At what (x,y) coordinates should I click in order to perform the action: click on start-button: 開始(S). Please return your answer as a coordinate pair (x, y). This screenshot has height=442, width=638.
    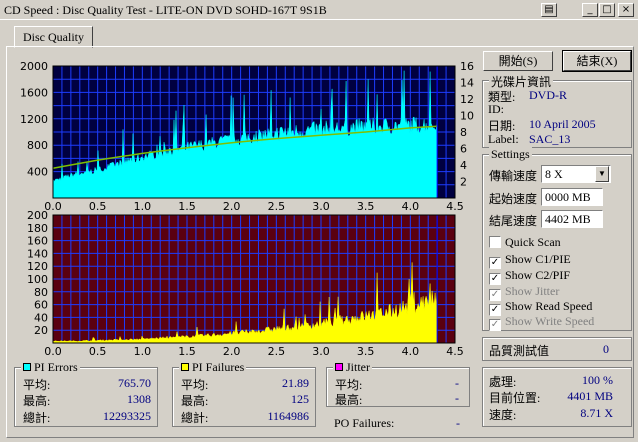
    Looking at the image, I should click on (518, 61).